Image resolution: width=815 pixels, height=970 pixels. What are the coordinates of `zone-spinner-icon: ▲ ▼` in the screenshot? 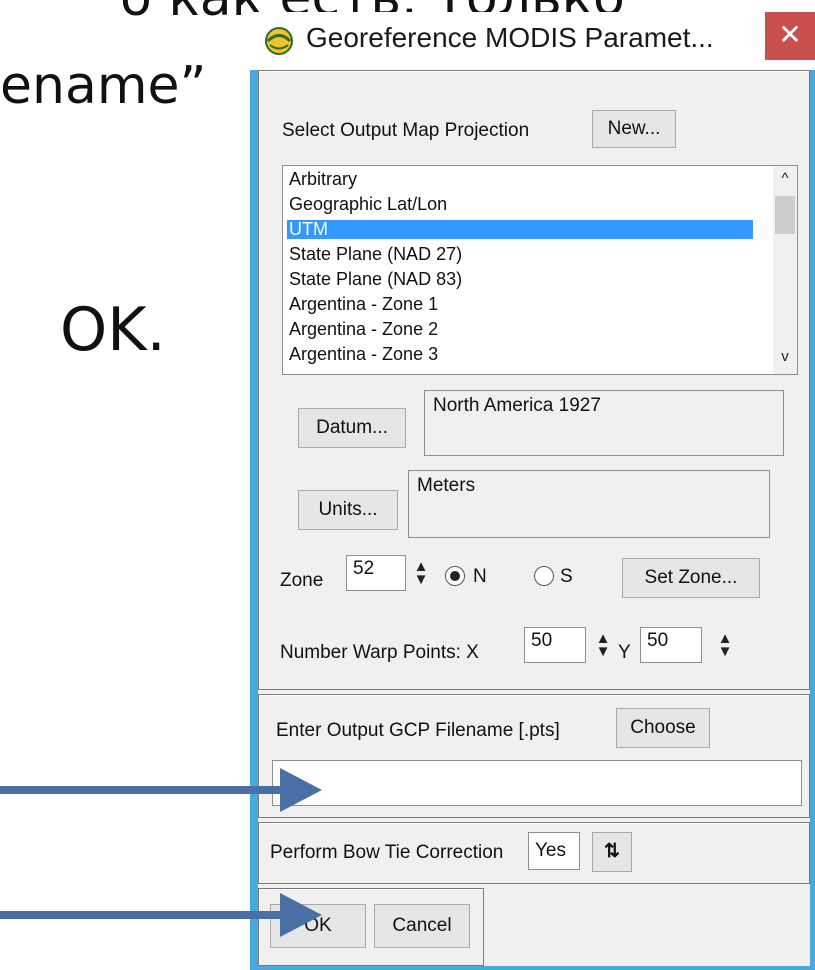 It's located at (421, 573).